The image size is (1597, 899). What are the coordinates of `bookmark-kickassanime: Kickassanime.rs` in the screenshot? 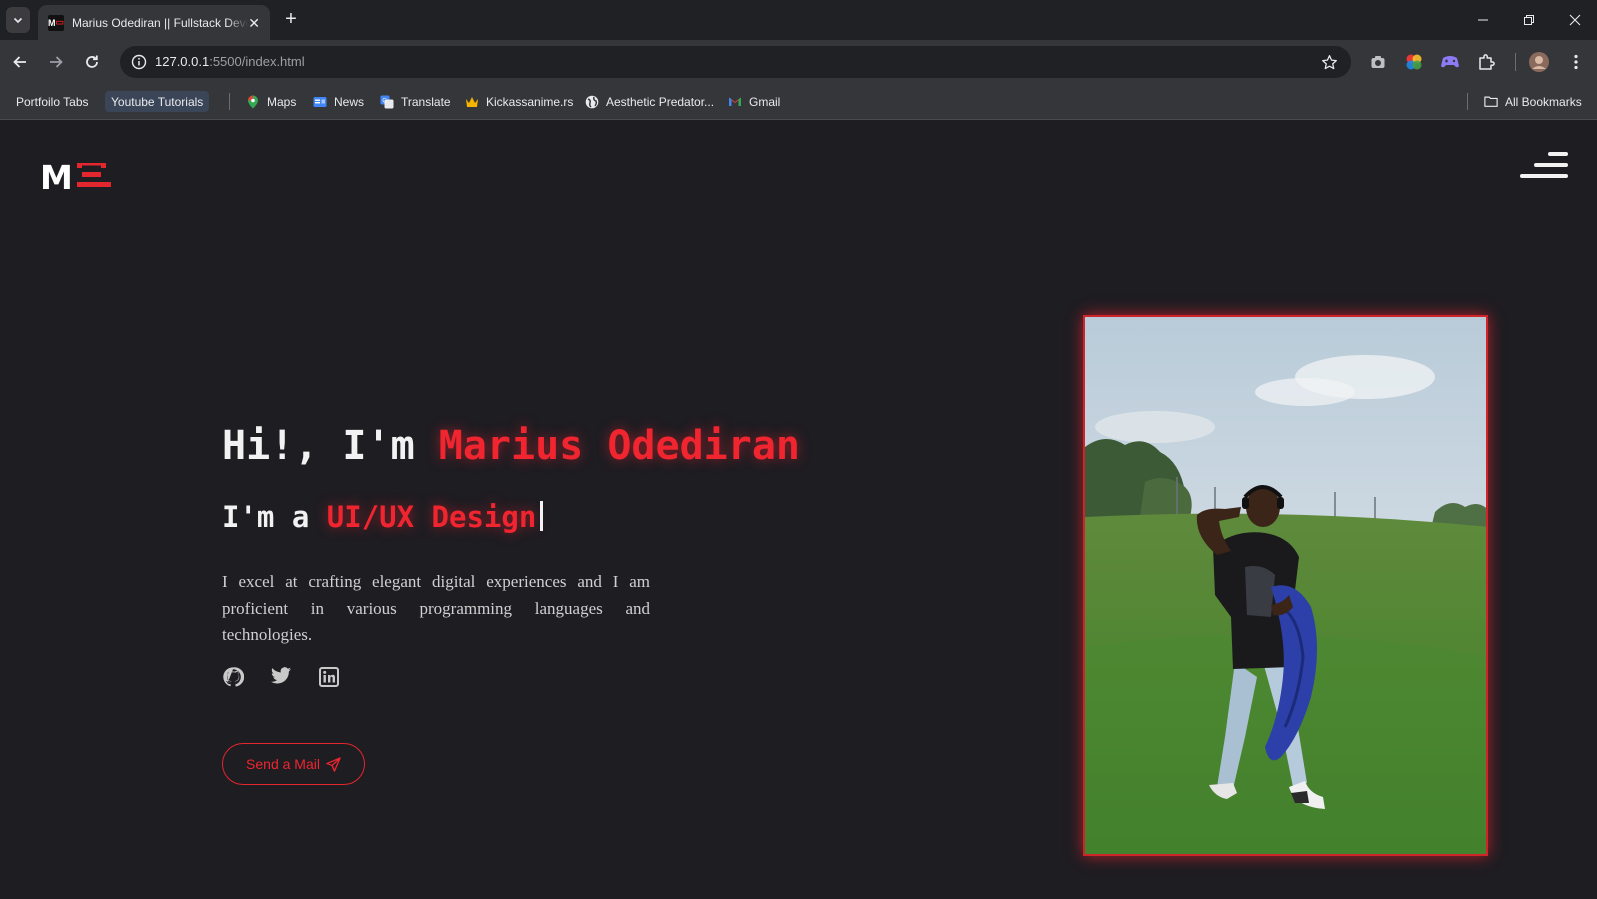 It's located at (519, 101).